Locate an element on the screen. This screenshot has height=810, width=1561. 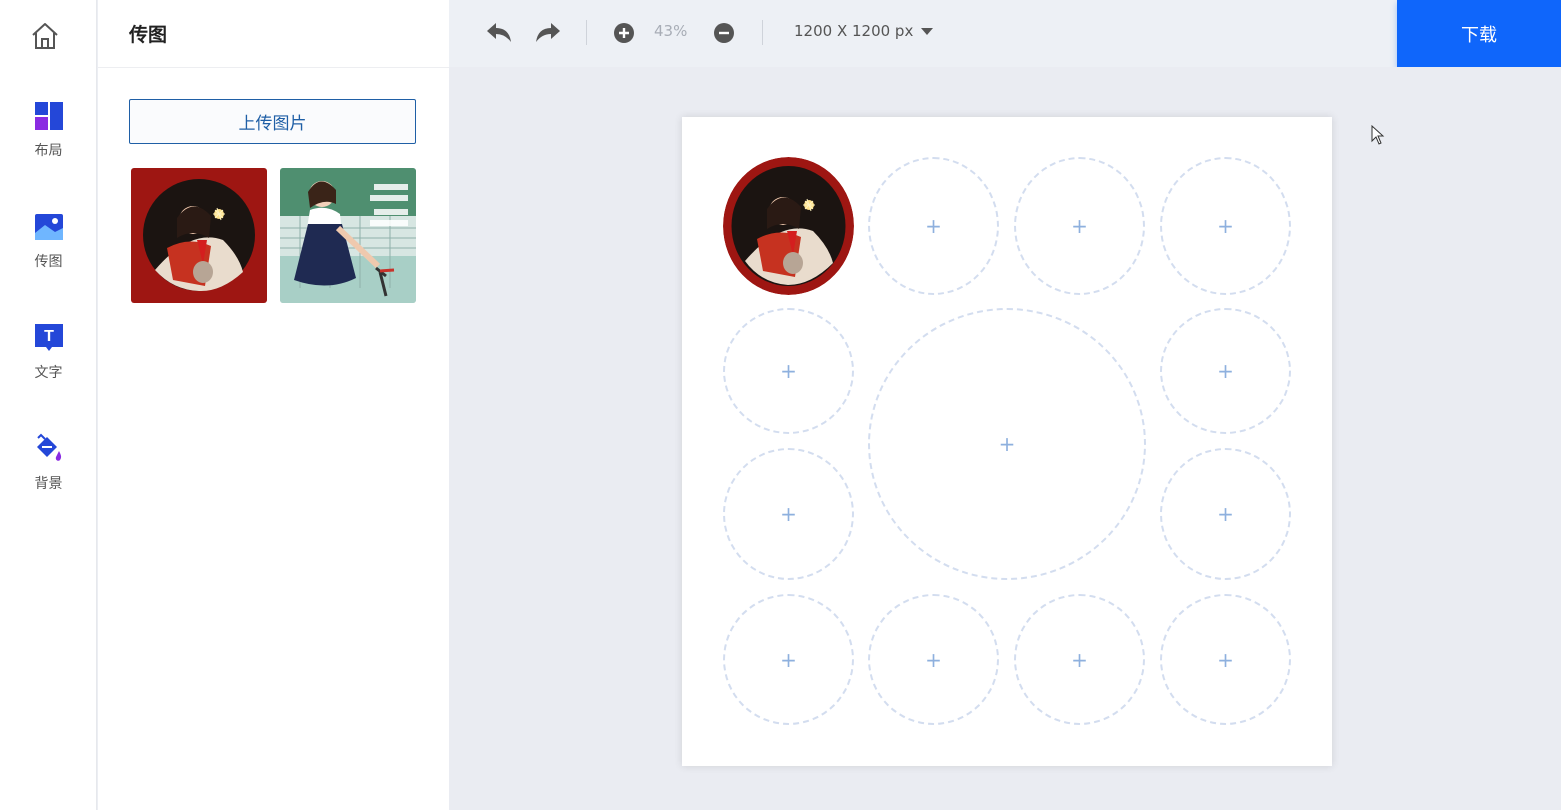
zoom-in-button is located at coordinates (624, 33).